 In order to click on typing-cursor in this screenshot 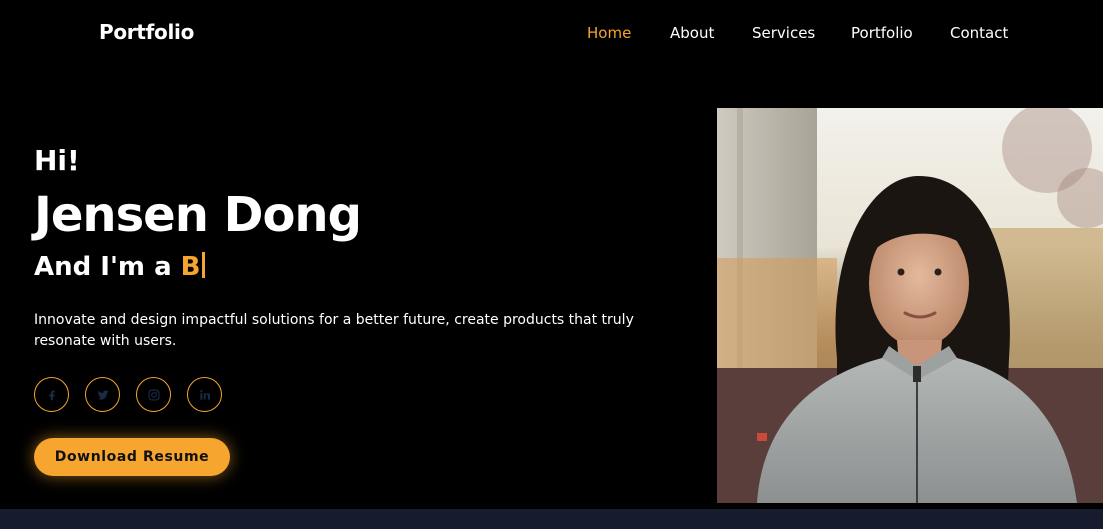, I will do `click(203, 265)`.